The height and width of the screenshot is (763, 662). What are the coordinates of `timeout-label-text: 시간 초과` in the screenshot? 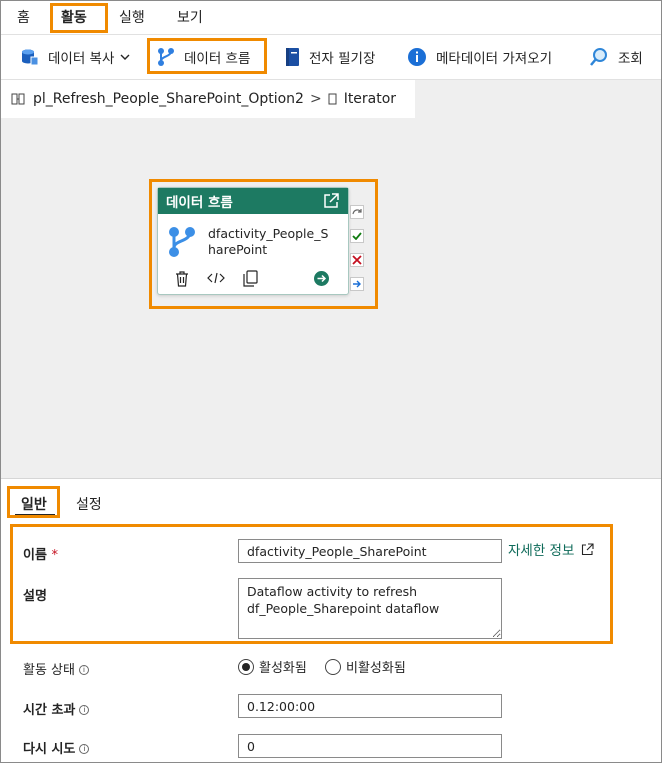 It's located at (49, 710).